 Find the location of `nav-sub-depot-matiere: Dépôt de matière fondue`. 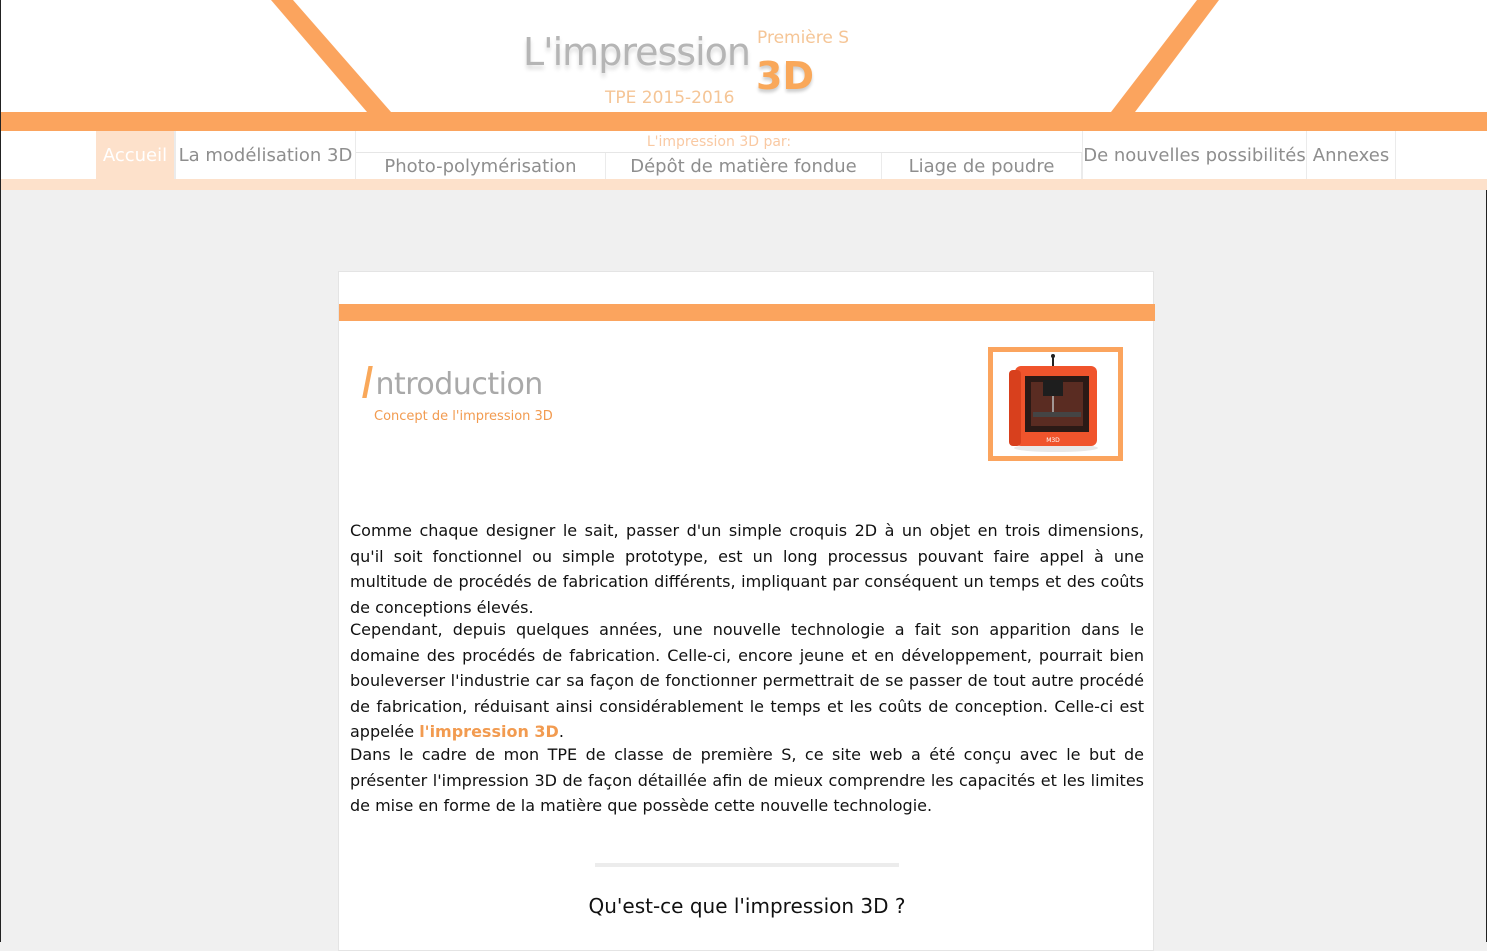

nav-sub-depot-matiere: Dépôt de matière fondue is located at coordinates (744, 166).